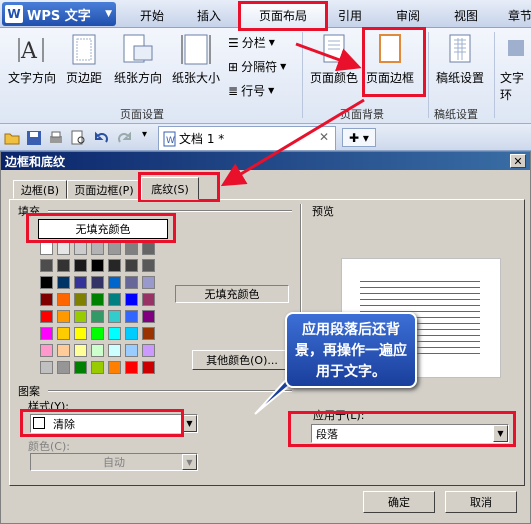 The width and height of the screenshot is (531, 524). I want to click on redo-icon, so click(124, 138).